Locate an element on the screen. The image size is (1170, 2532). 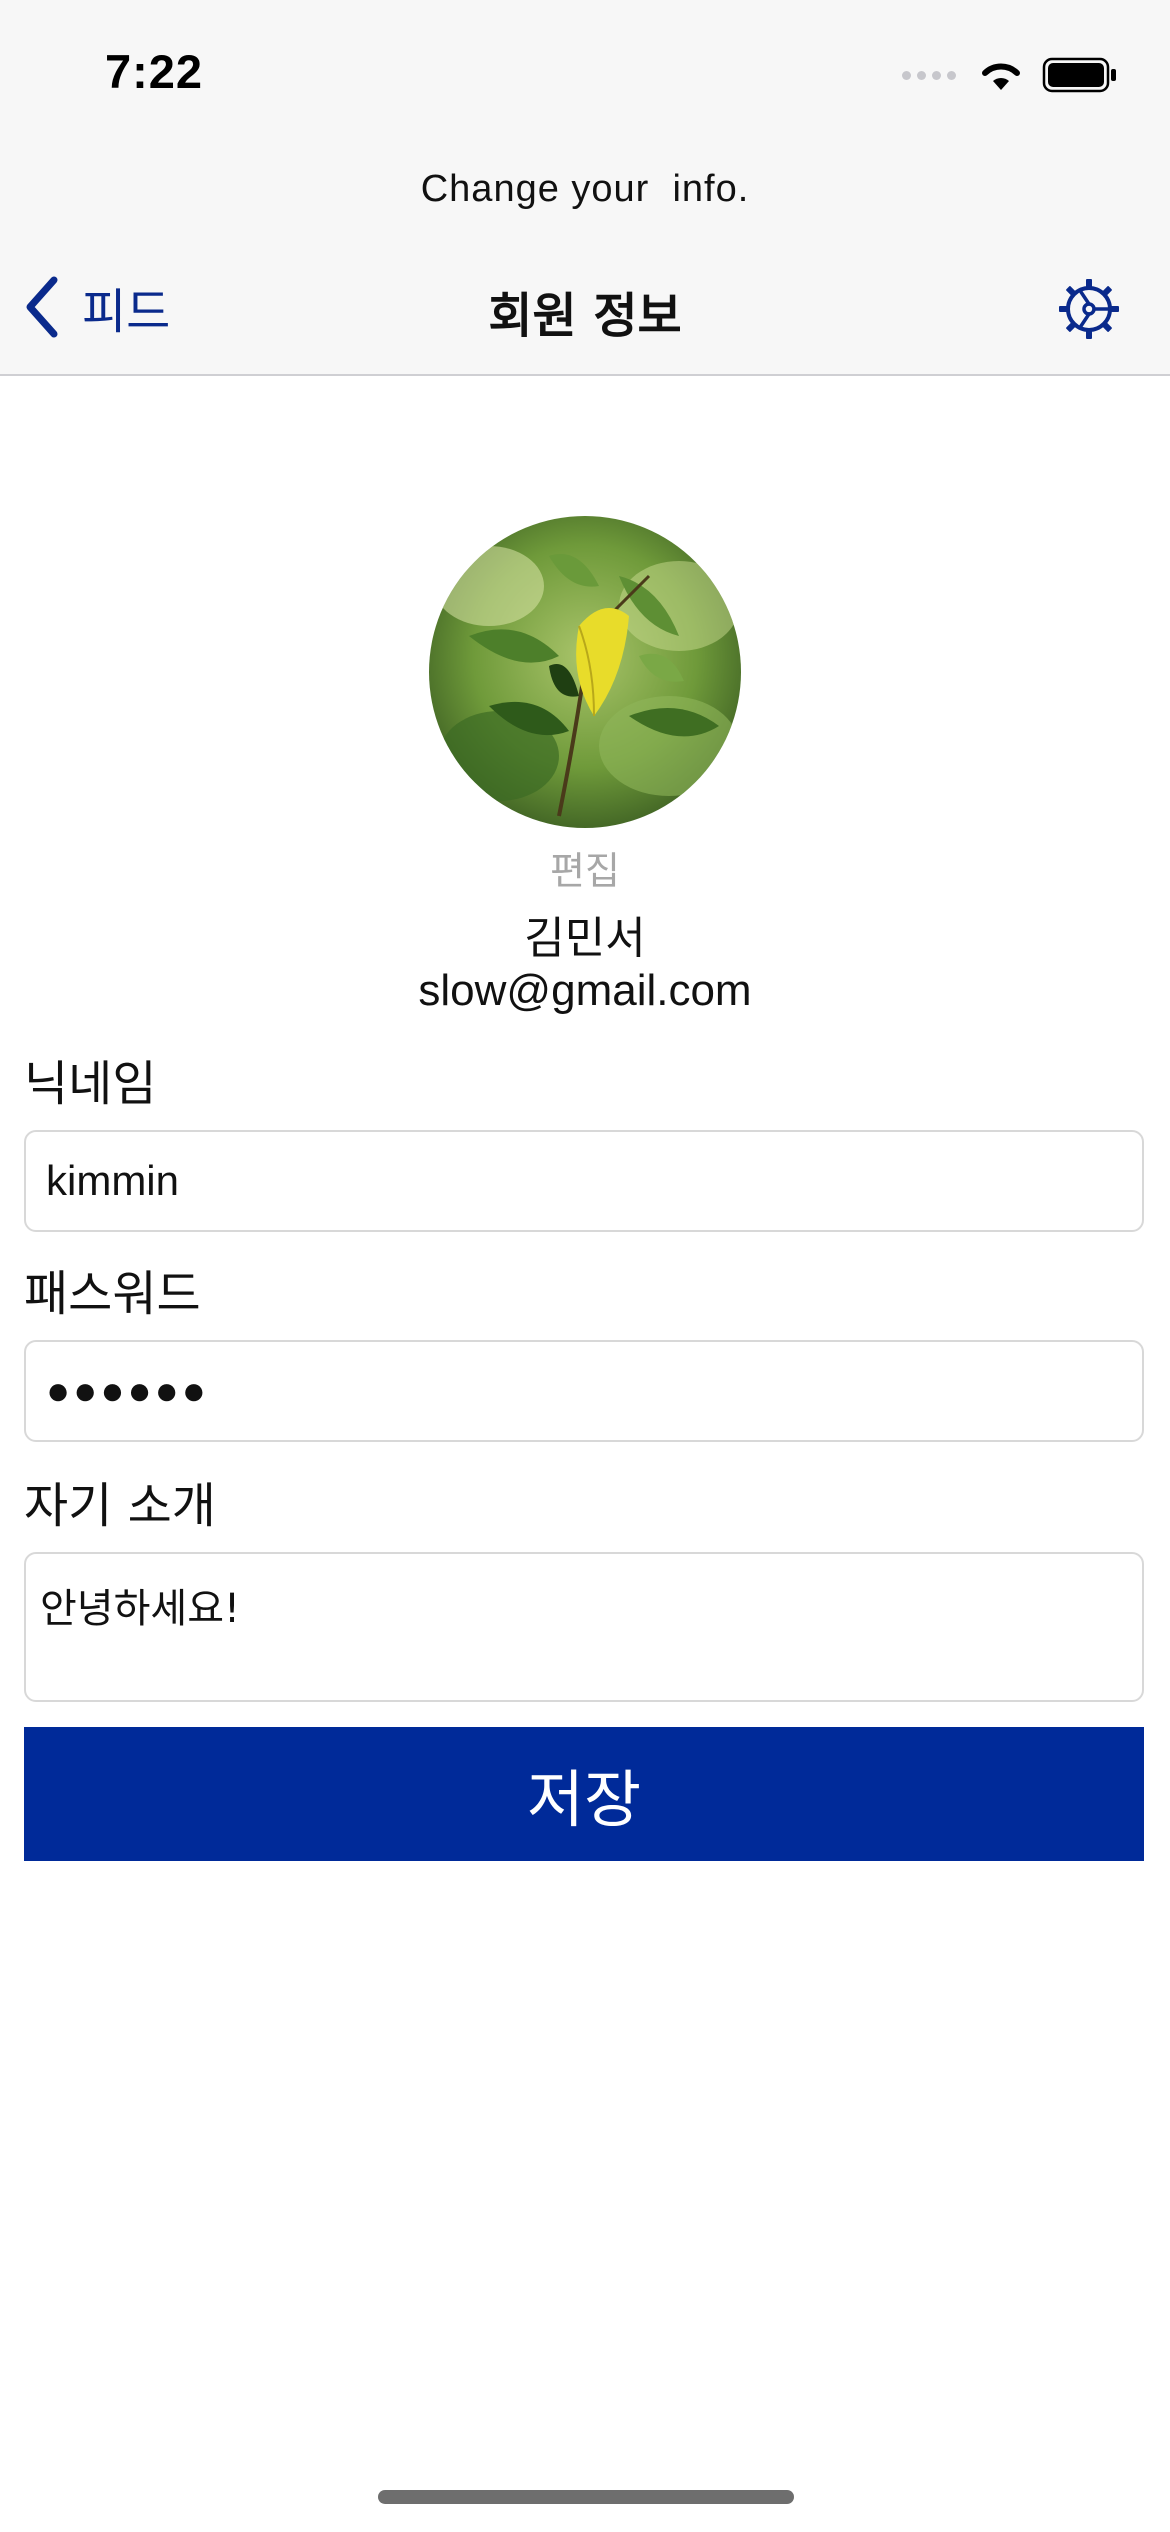
nickname-value: kimmin is located at coordinates (112, 1180).